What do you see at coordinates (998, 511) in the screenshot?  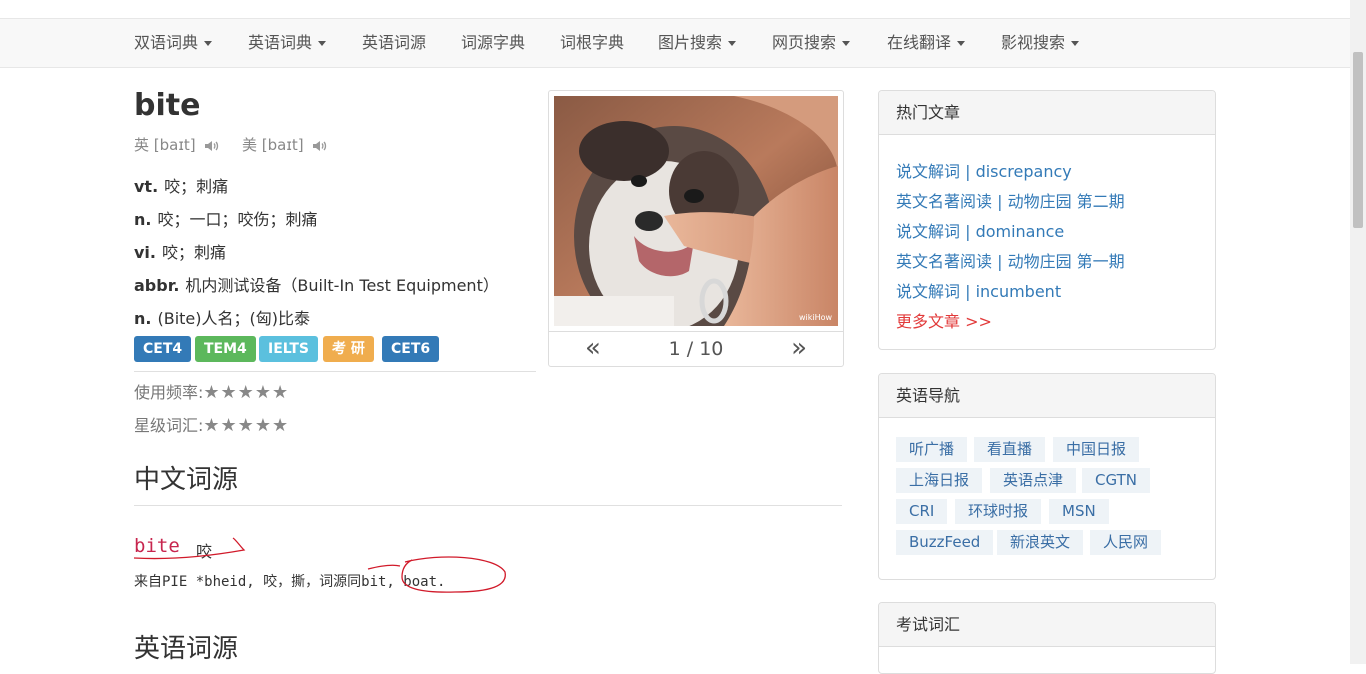 I see `nav-chip: 环球时报` at bounding box center [998, 511].